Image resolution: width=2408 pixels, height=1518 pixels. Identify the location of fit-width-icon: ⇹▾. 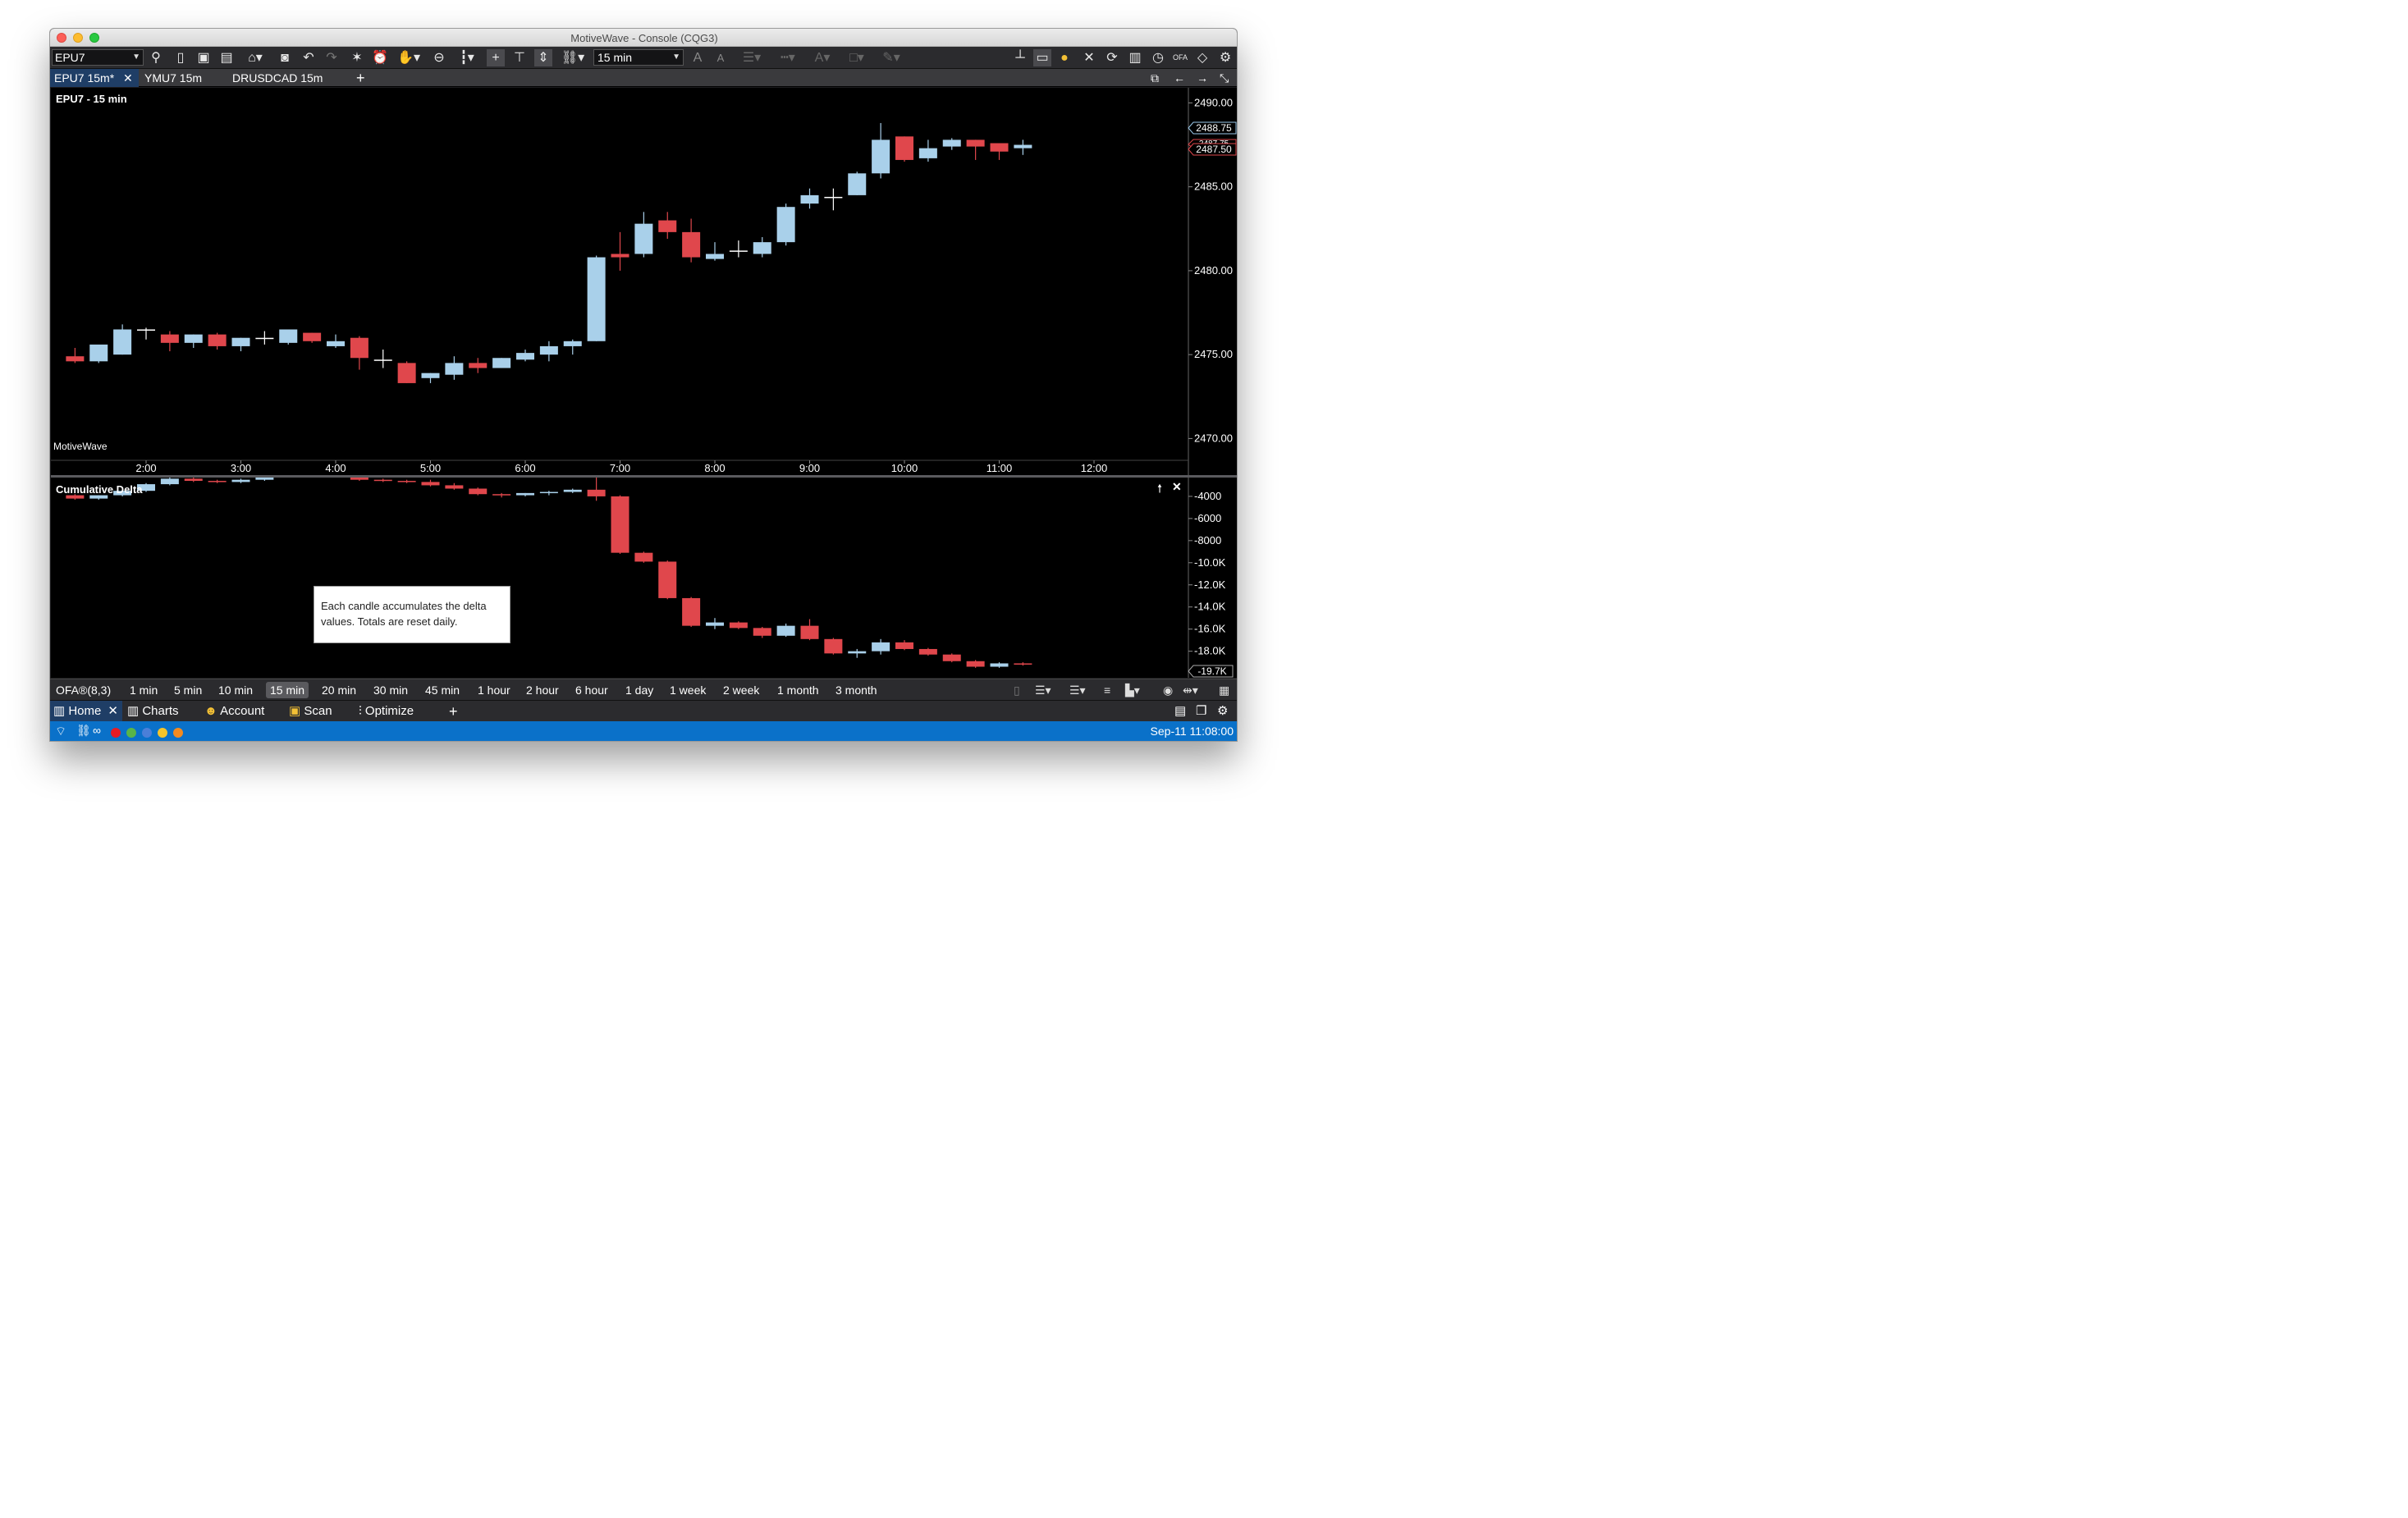
(1191, 690).